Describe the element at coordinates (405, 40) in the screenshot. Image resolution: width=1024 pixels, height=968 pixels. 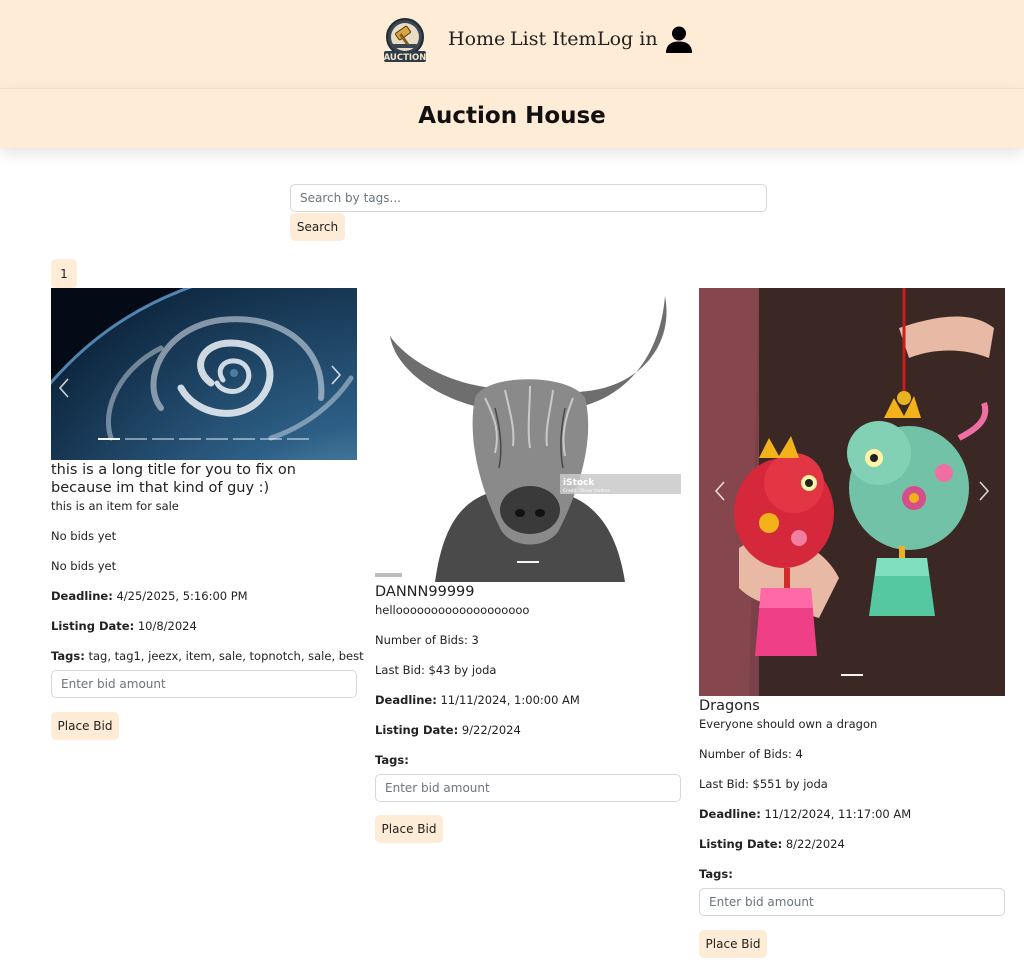
I see `auction-logo: AUCTION` at that location.